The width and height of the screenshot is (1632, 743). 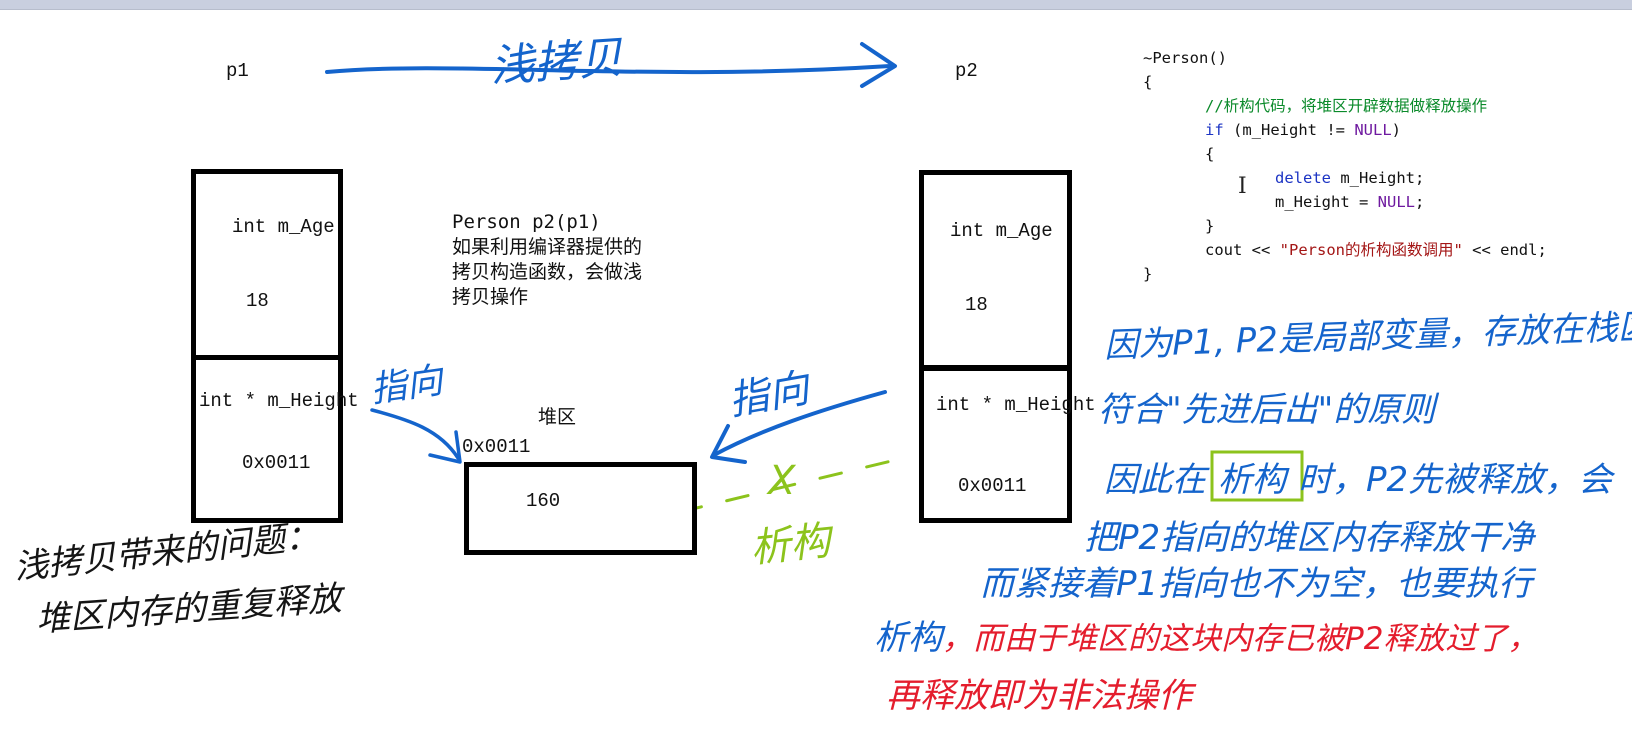 What do you see at coordinates (995, 444) in the screenshot?
I see `p2-height-cell` at bounding box center [995, 444].